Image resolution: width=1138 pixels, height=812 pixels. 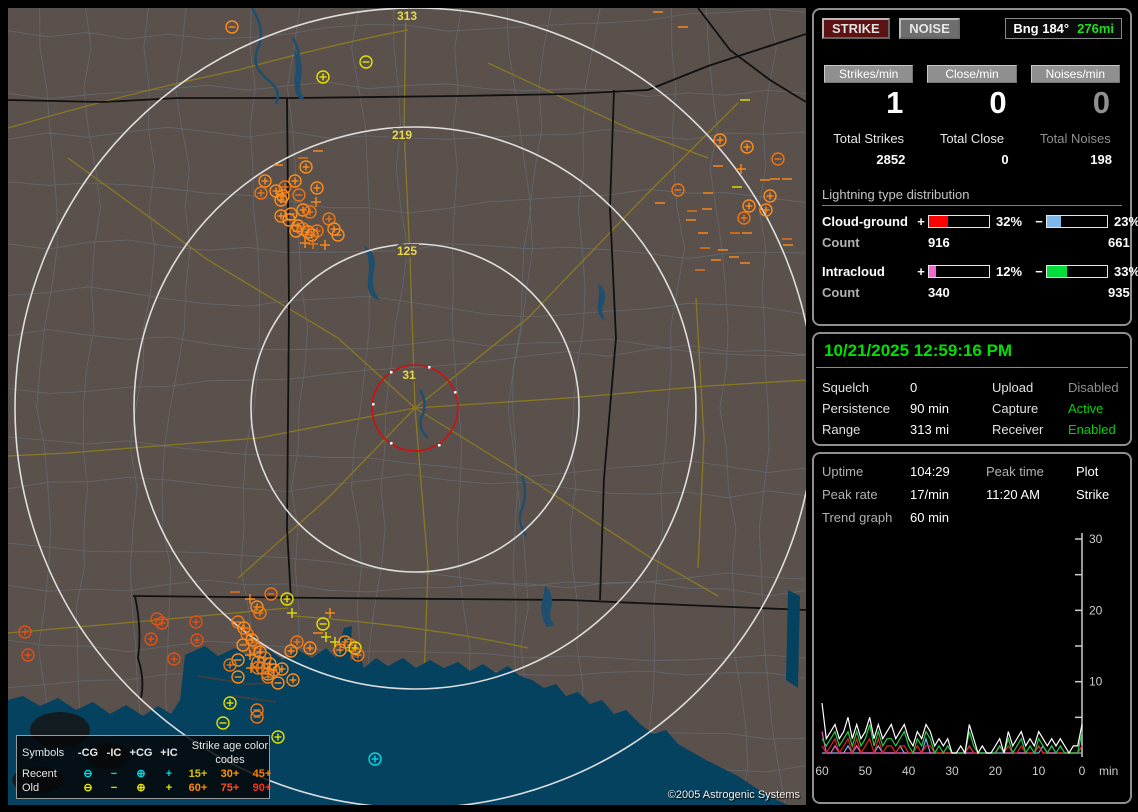 What do you see at coordinates (972, 74) in the screenshot?
I see `close-per-min-button: Close/min` at bounding box center [972, 74].